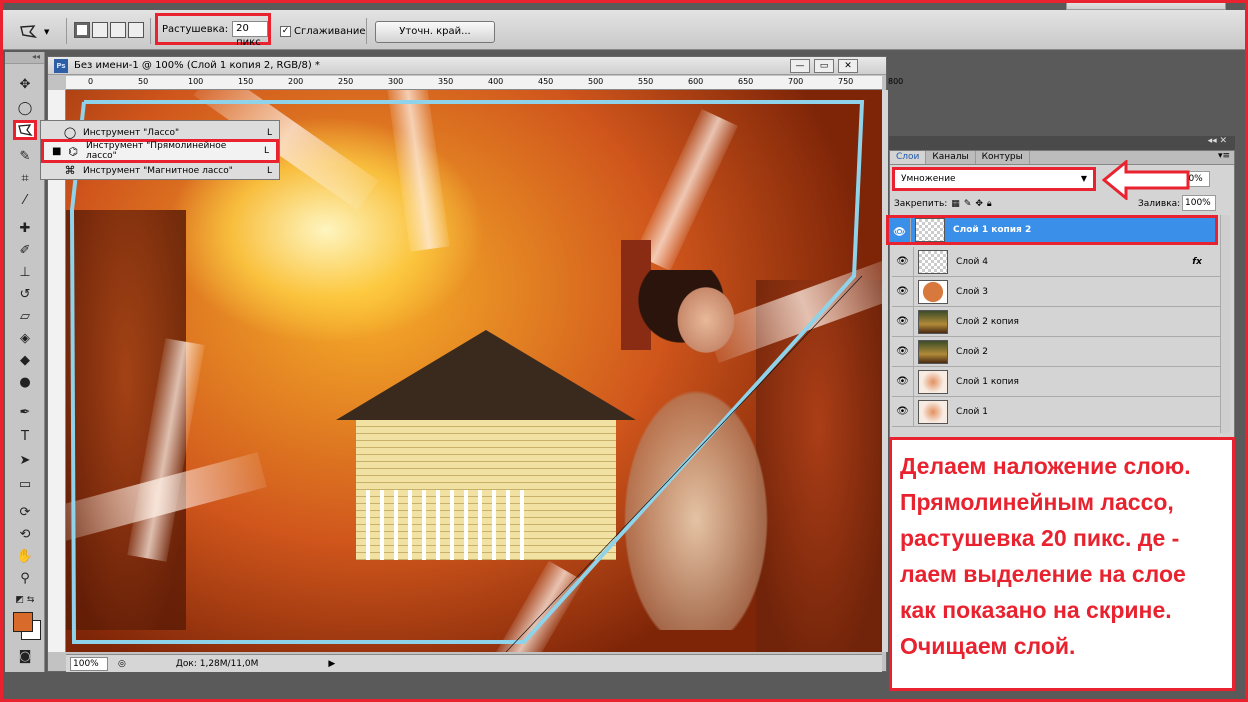  Describe the element at coordinates (25, 108) in the screenshot. I see `elliptical-marquee-icon: ◯` at that location.